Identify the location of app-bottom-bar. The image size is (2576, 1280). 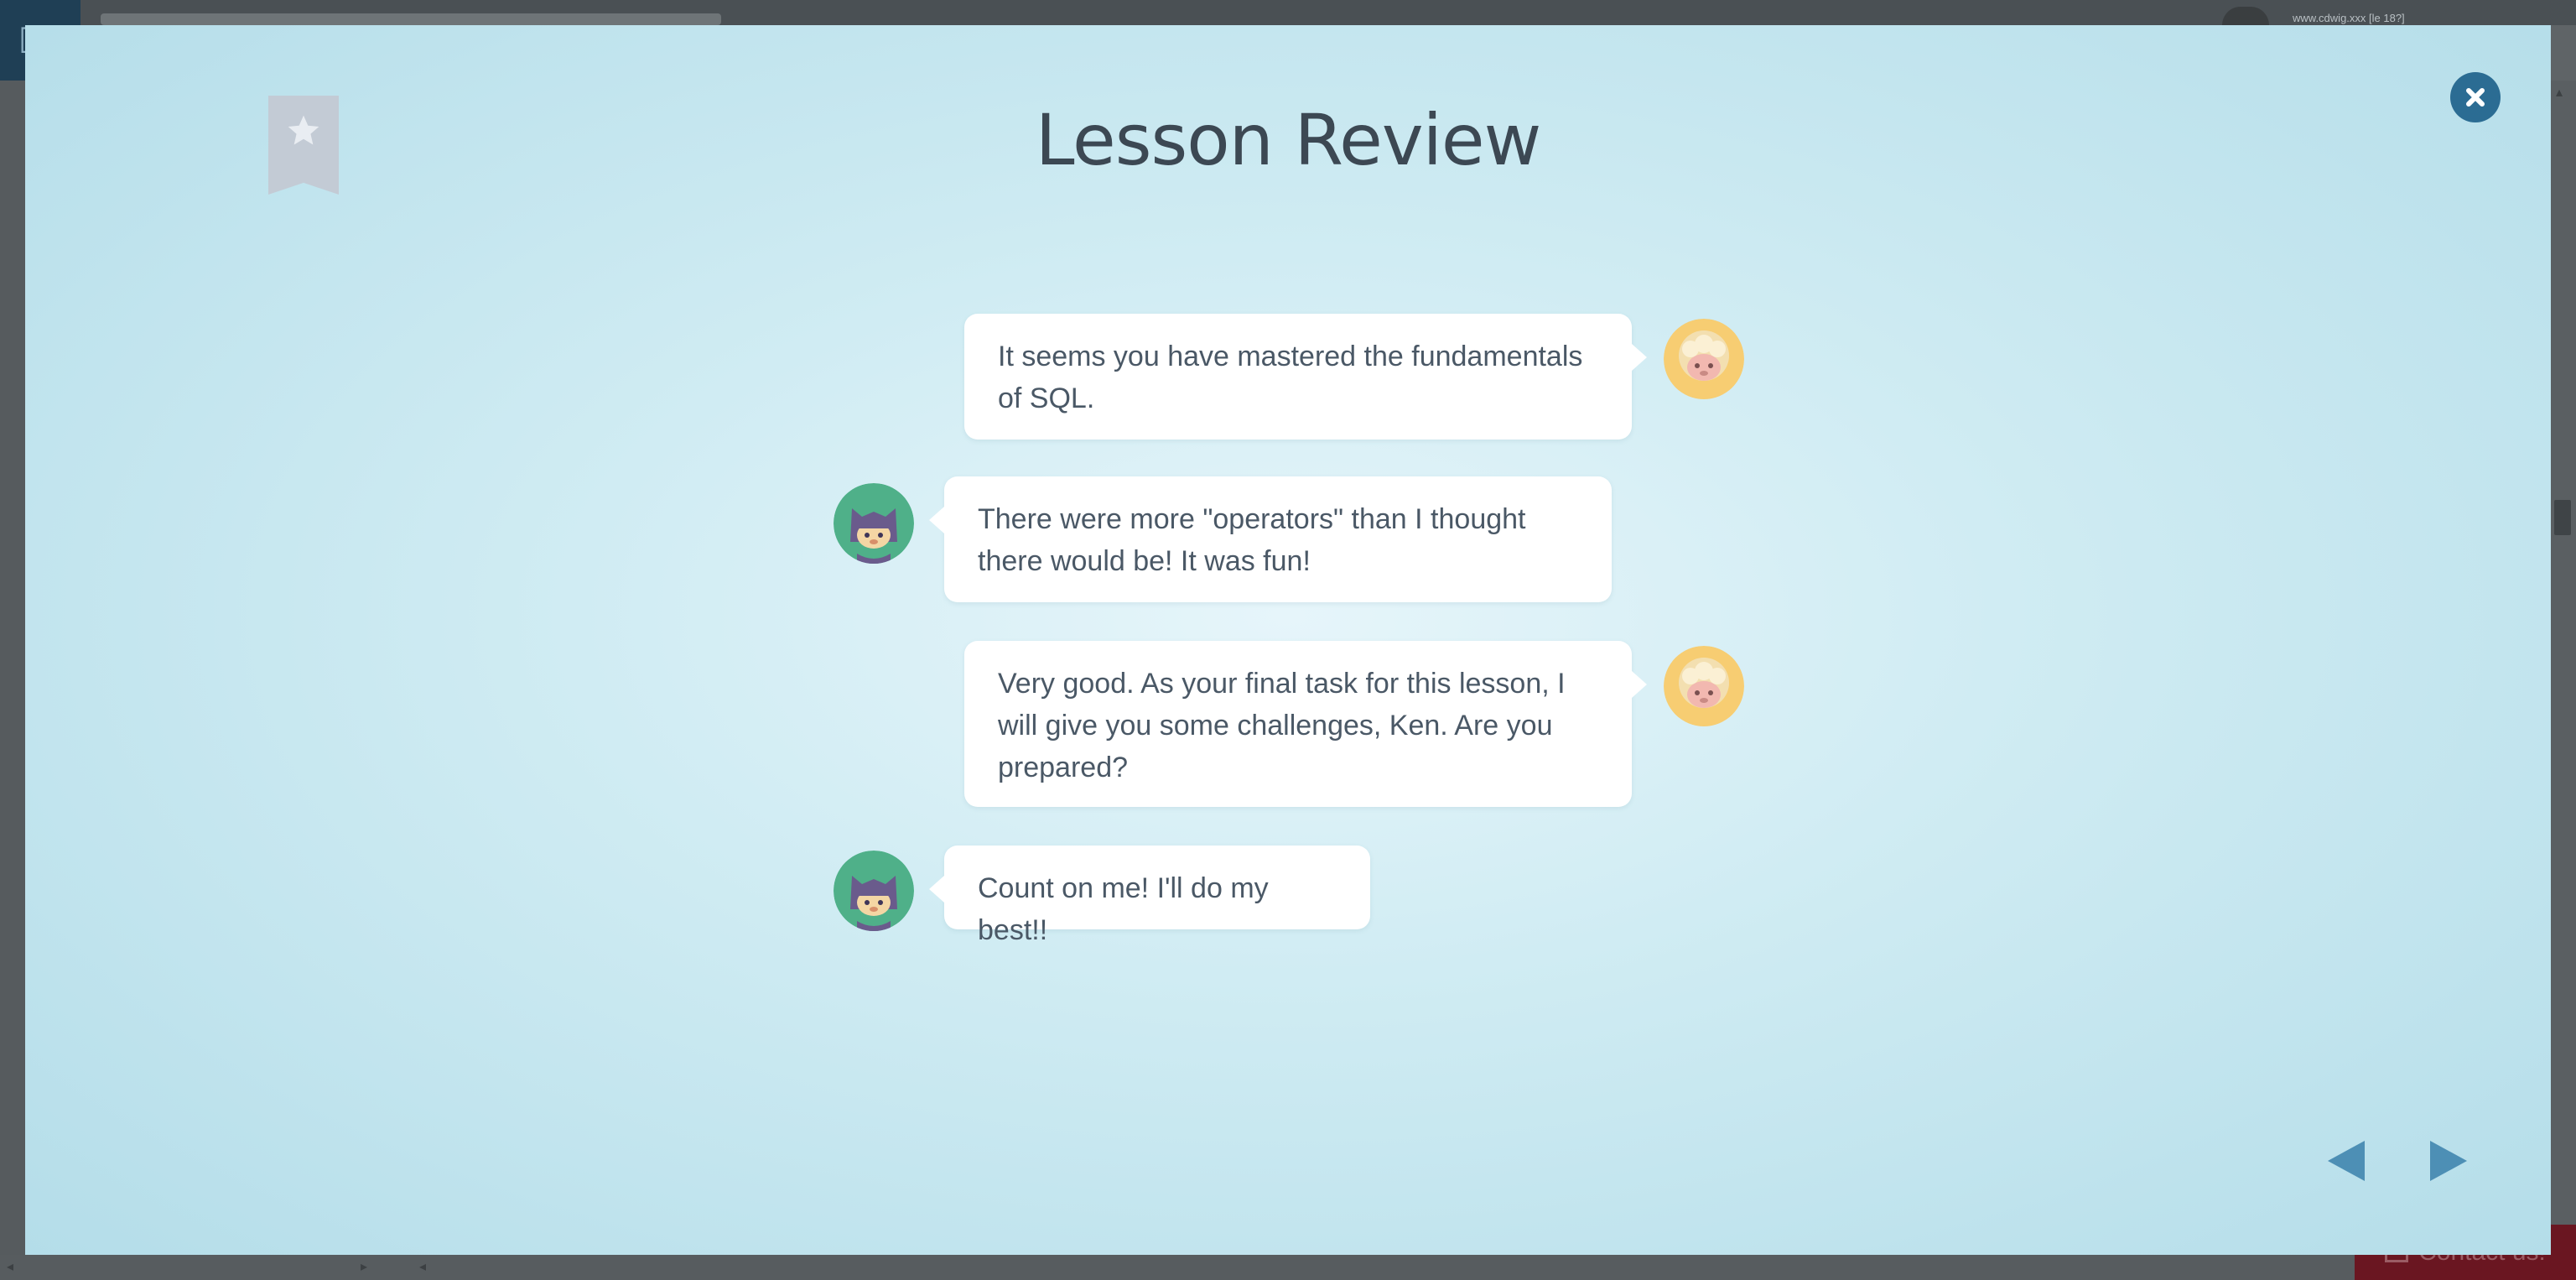
(1288, 1267).